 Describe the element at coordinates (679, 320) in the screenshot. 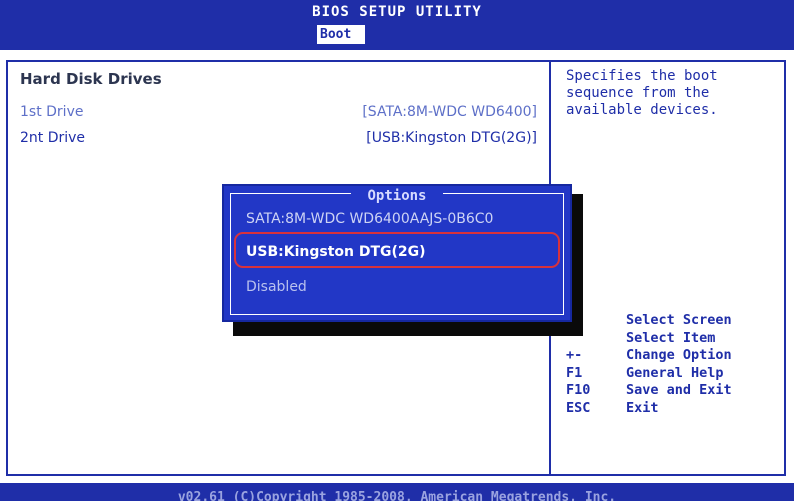

I see `key-description: Select Screen` at that location.